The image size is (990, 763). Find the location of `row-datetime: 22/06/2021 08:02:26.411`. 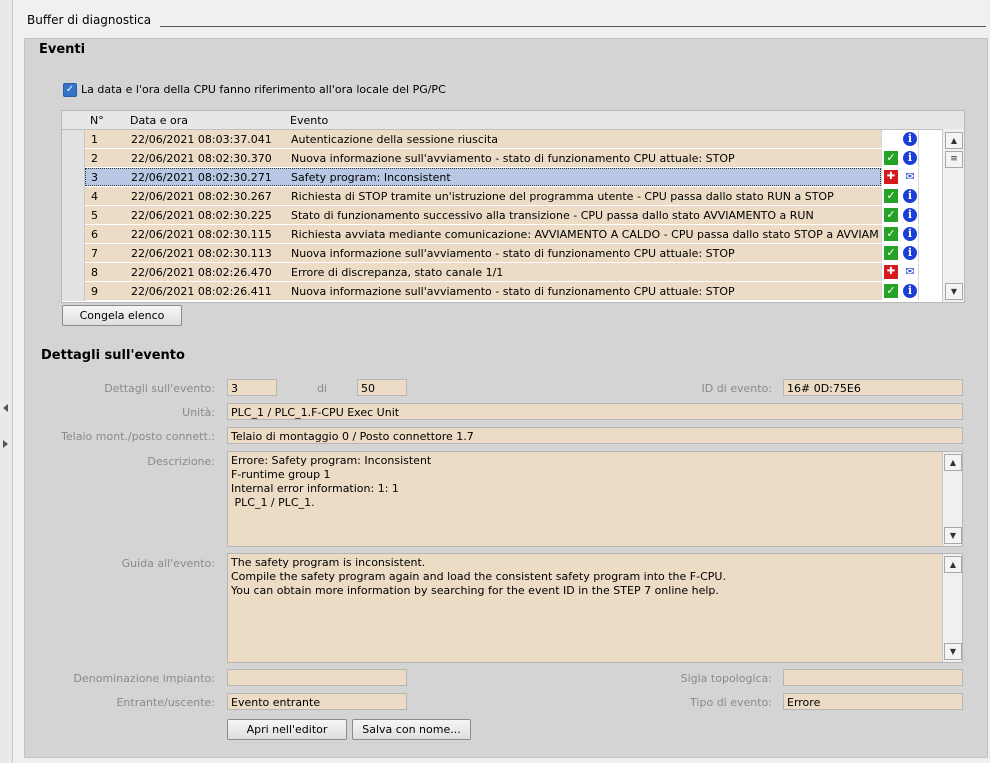

row-datetime: 22/06/2021 08:02:26.411 is located at coordinates (201, 291).